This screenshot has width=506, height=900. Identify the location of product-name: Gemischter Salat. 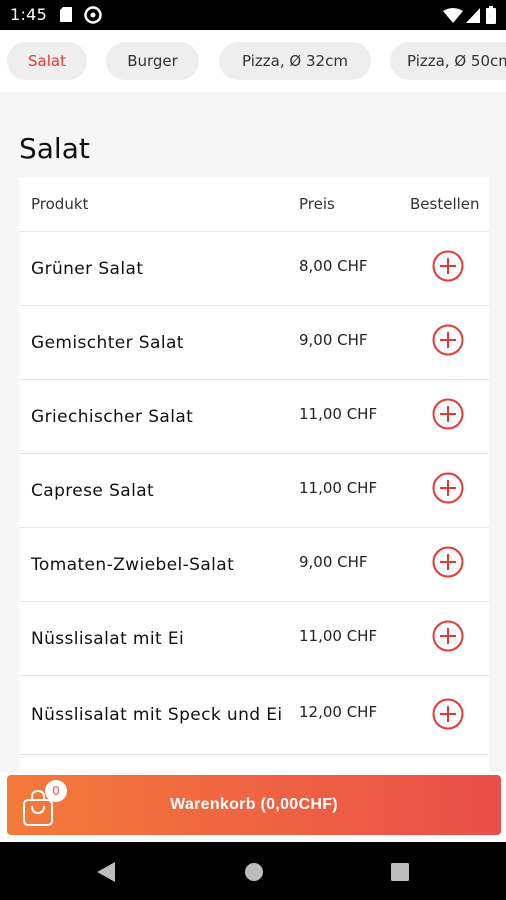
(107, 342).